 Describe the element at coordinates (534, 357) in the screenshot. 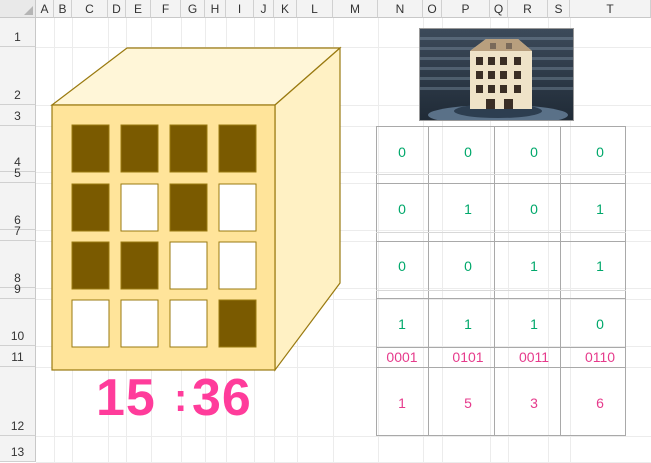

I see `binary-cell: 0011` at that location.